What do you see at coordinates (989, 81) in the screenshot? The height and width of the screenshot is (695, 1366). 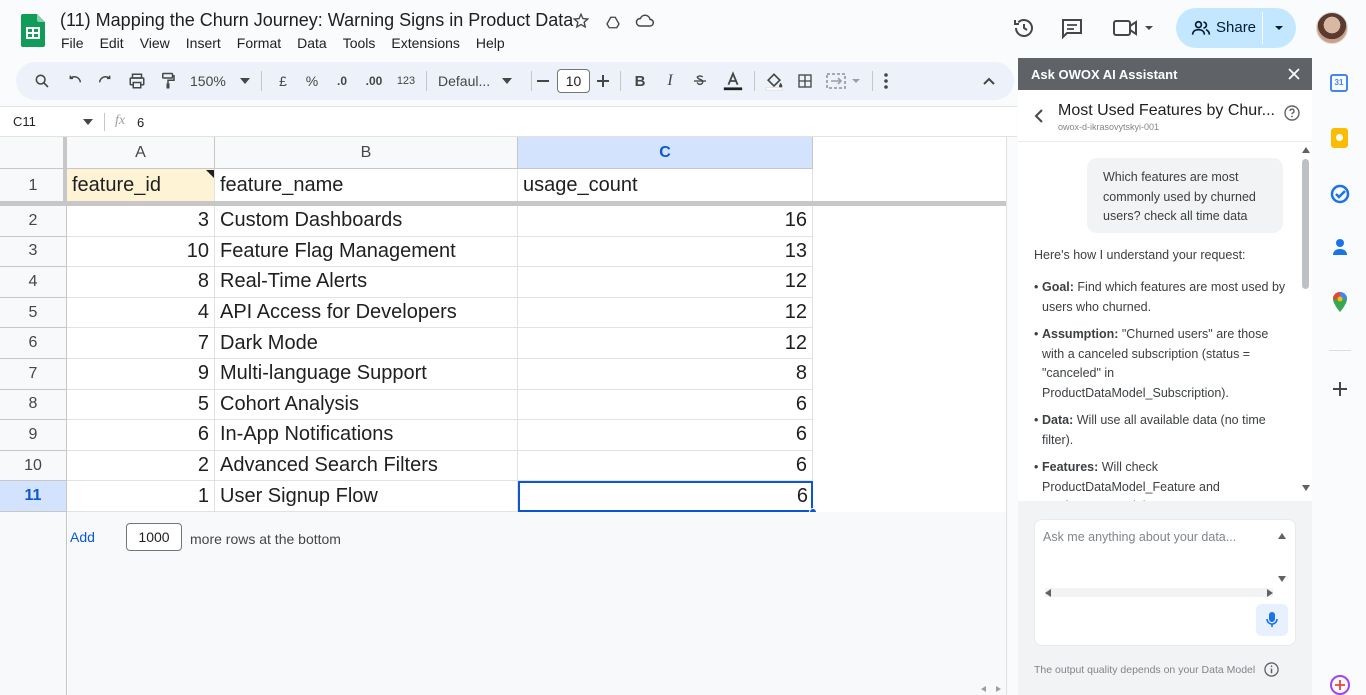 I see `collapse-menus-icon` at bounding box center [989, 81].